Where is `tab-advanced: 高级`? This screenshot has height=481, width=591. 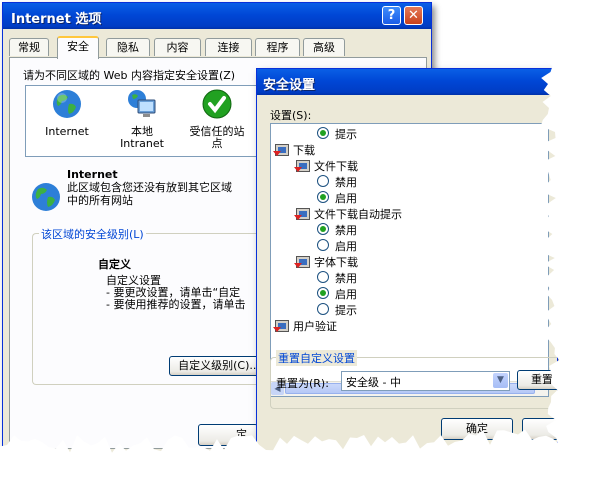
tab-advanced: 高级 is located at coordinates (324, 47).